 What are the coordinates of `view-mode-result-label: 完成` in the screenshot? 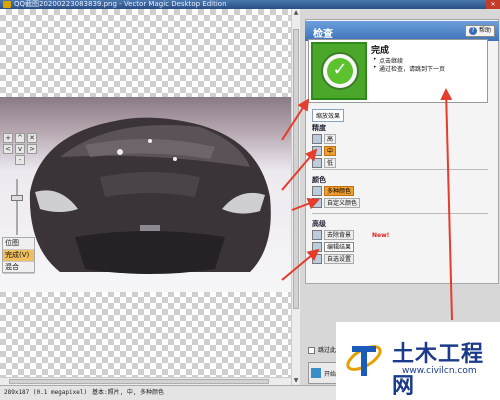 It's located at (12, 255).